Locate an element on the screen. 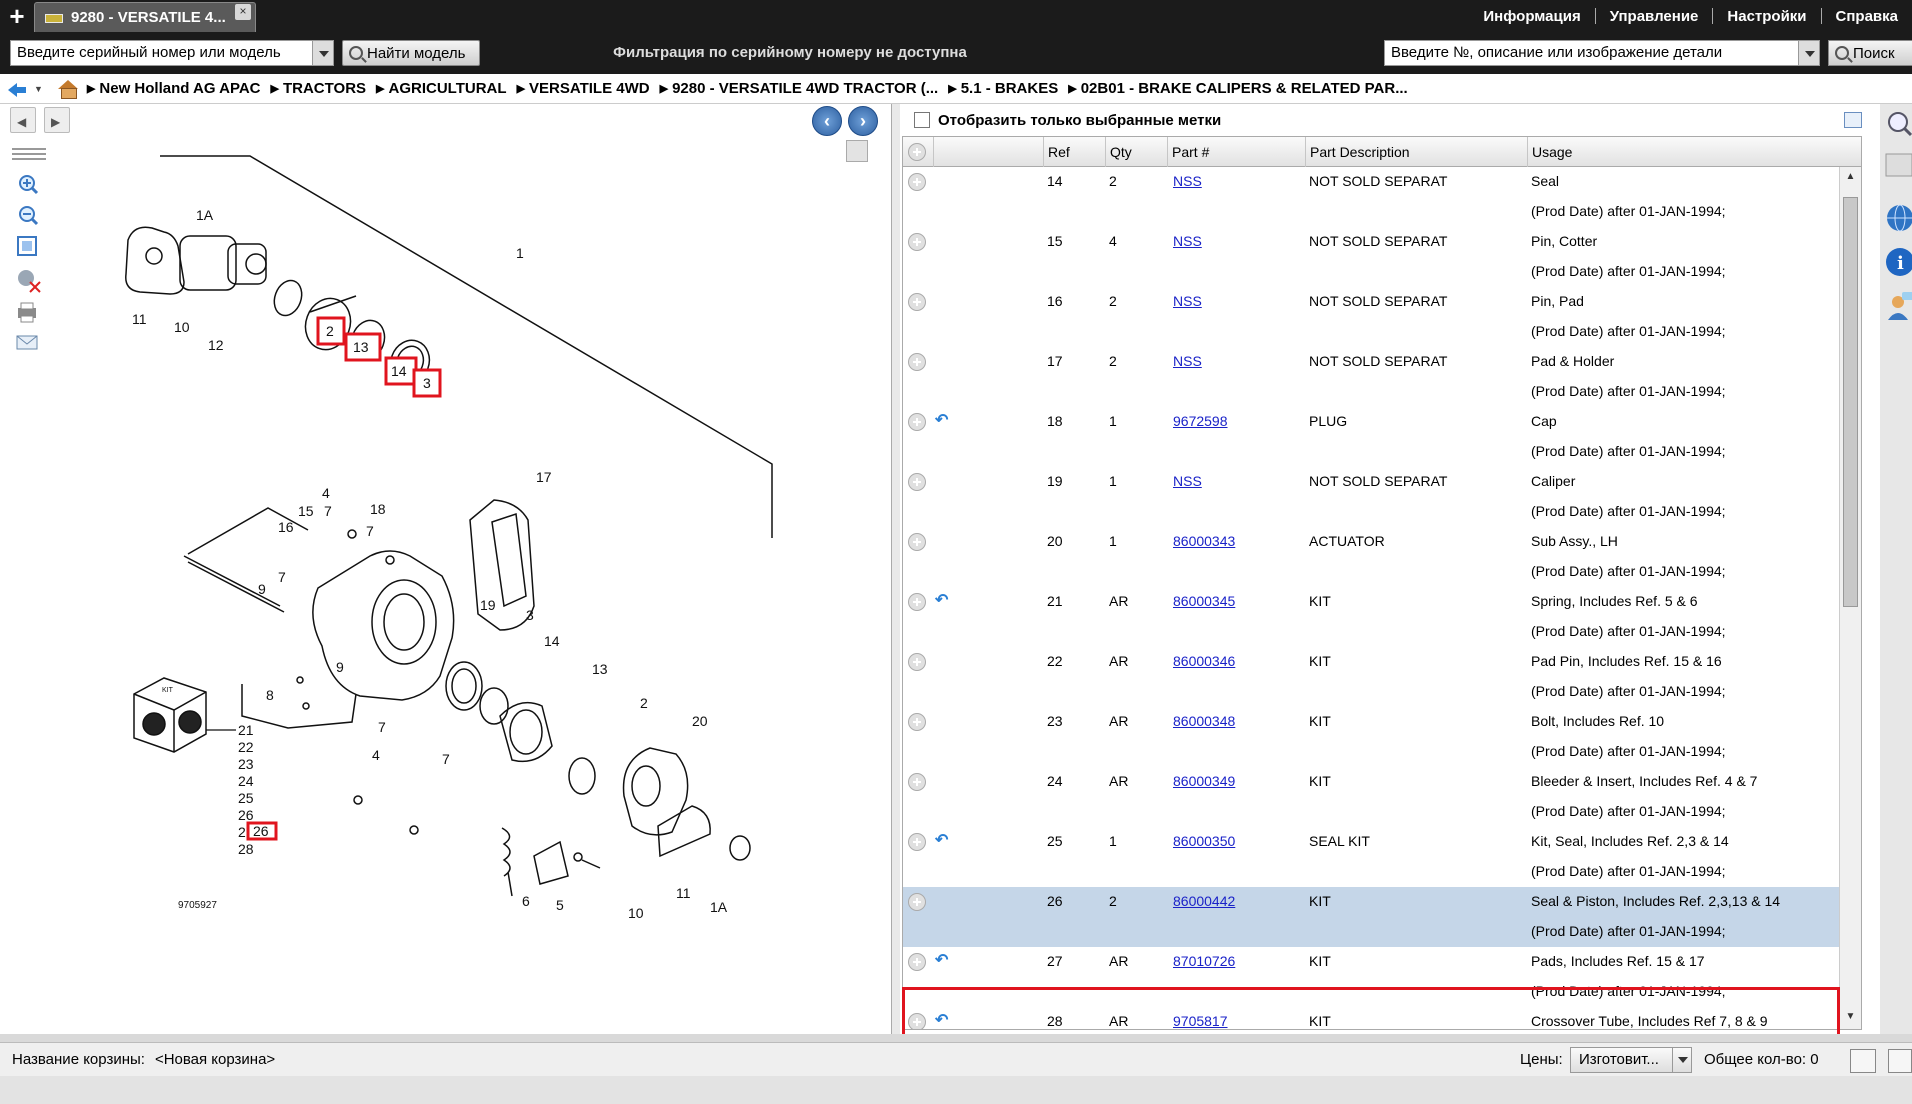 This screenshot has width=1912, height=1104. header-qty: Qty is located at coordinates (1136, 152).